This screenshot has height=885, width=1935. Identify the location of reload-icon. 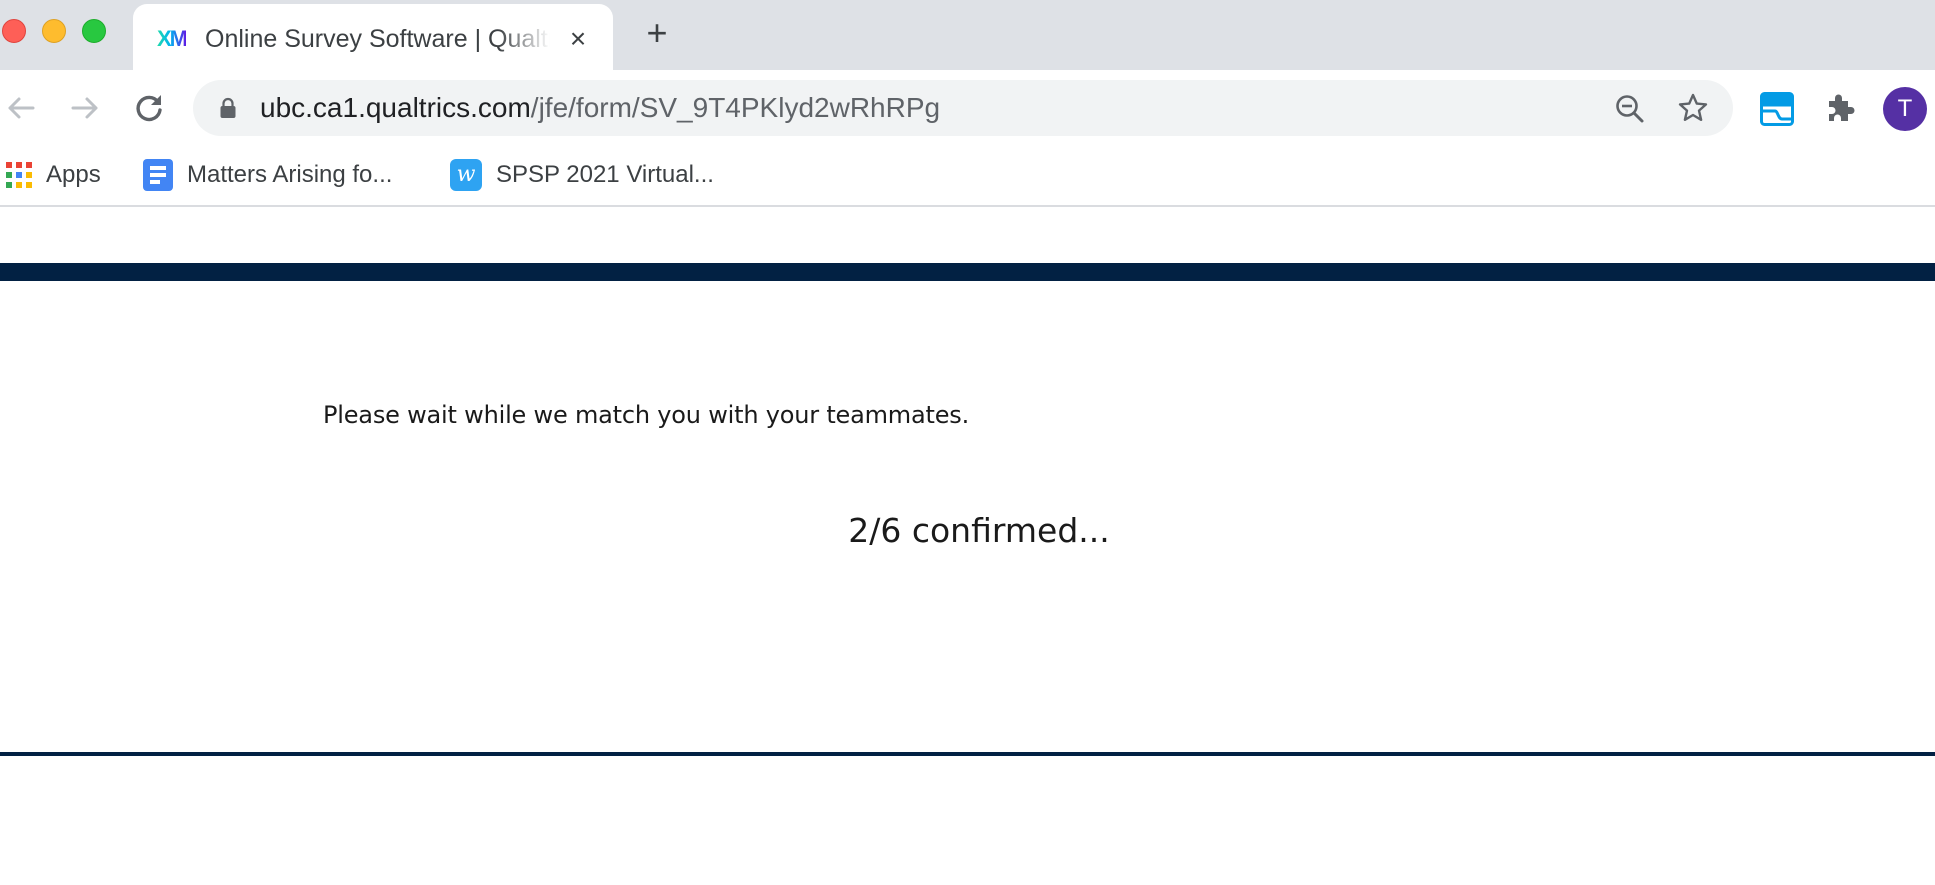
(149, 108).